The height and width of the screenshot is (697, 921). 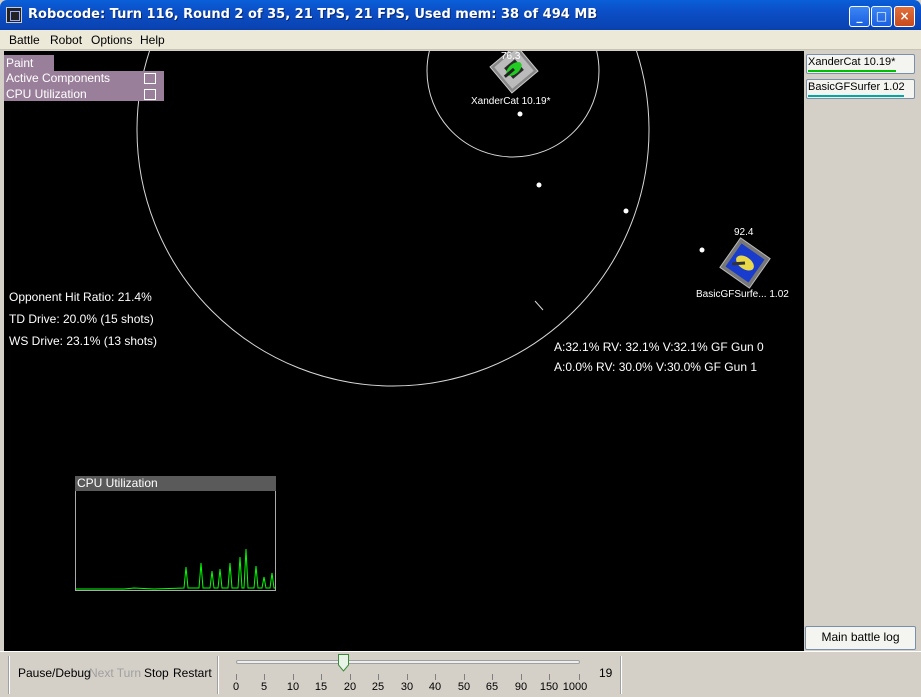 I want to click on menu-help: Help, so click(x=152, y=40).